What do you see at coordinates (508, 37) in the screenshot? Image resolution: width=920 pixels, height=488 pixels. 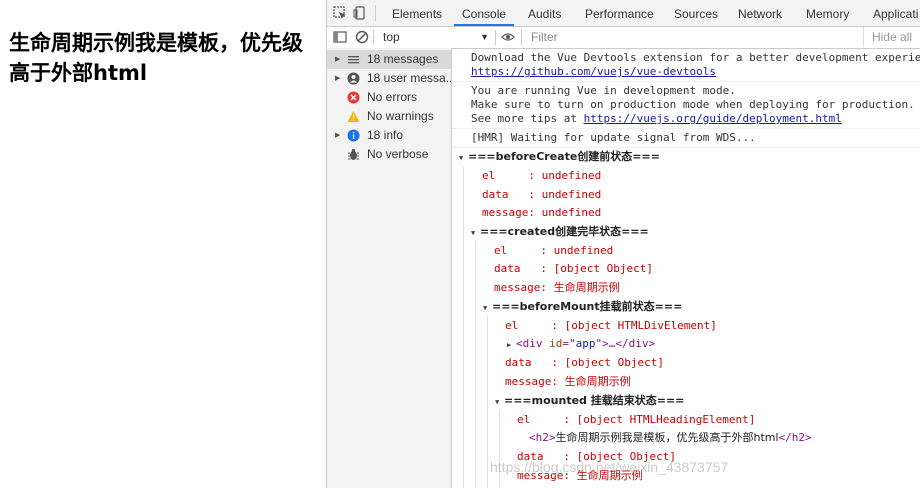 I see `eye-icon` at bounding box center [508, 37].